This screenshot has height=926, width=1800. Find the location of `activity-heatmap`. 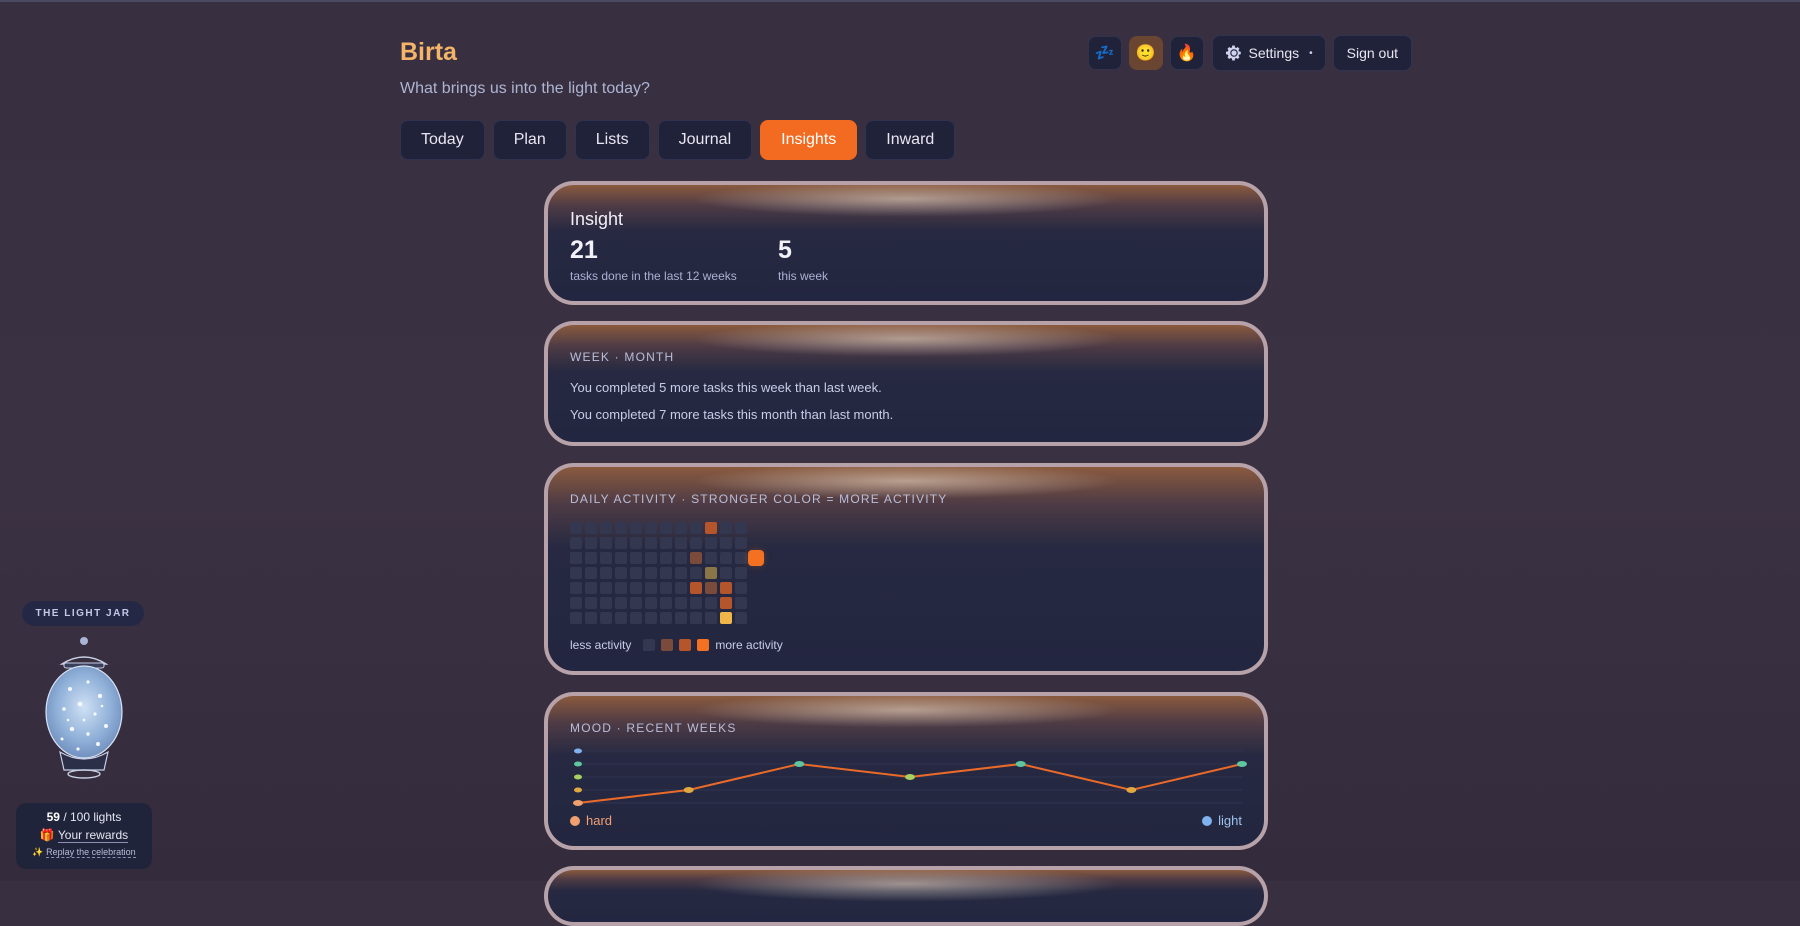

activity-heatmap is located at coordinates (906, 573).